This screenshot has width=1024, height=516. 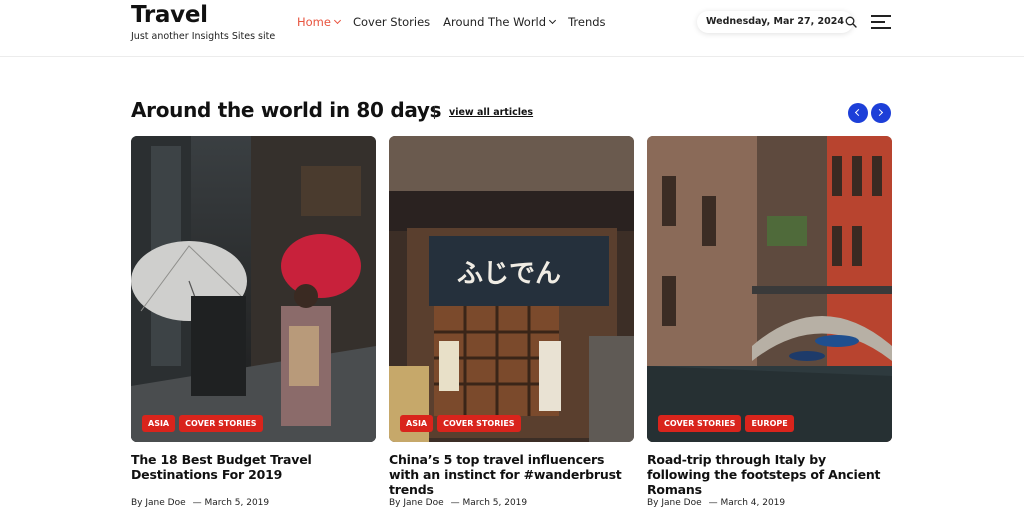 I want to click on nav-item-around-the-world: Around The World, so click(x=500, y=22).